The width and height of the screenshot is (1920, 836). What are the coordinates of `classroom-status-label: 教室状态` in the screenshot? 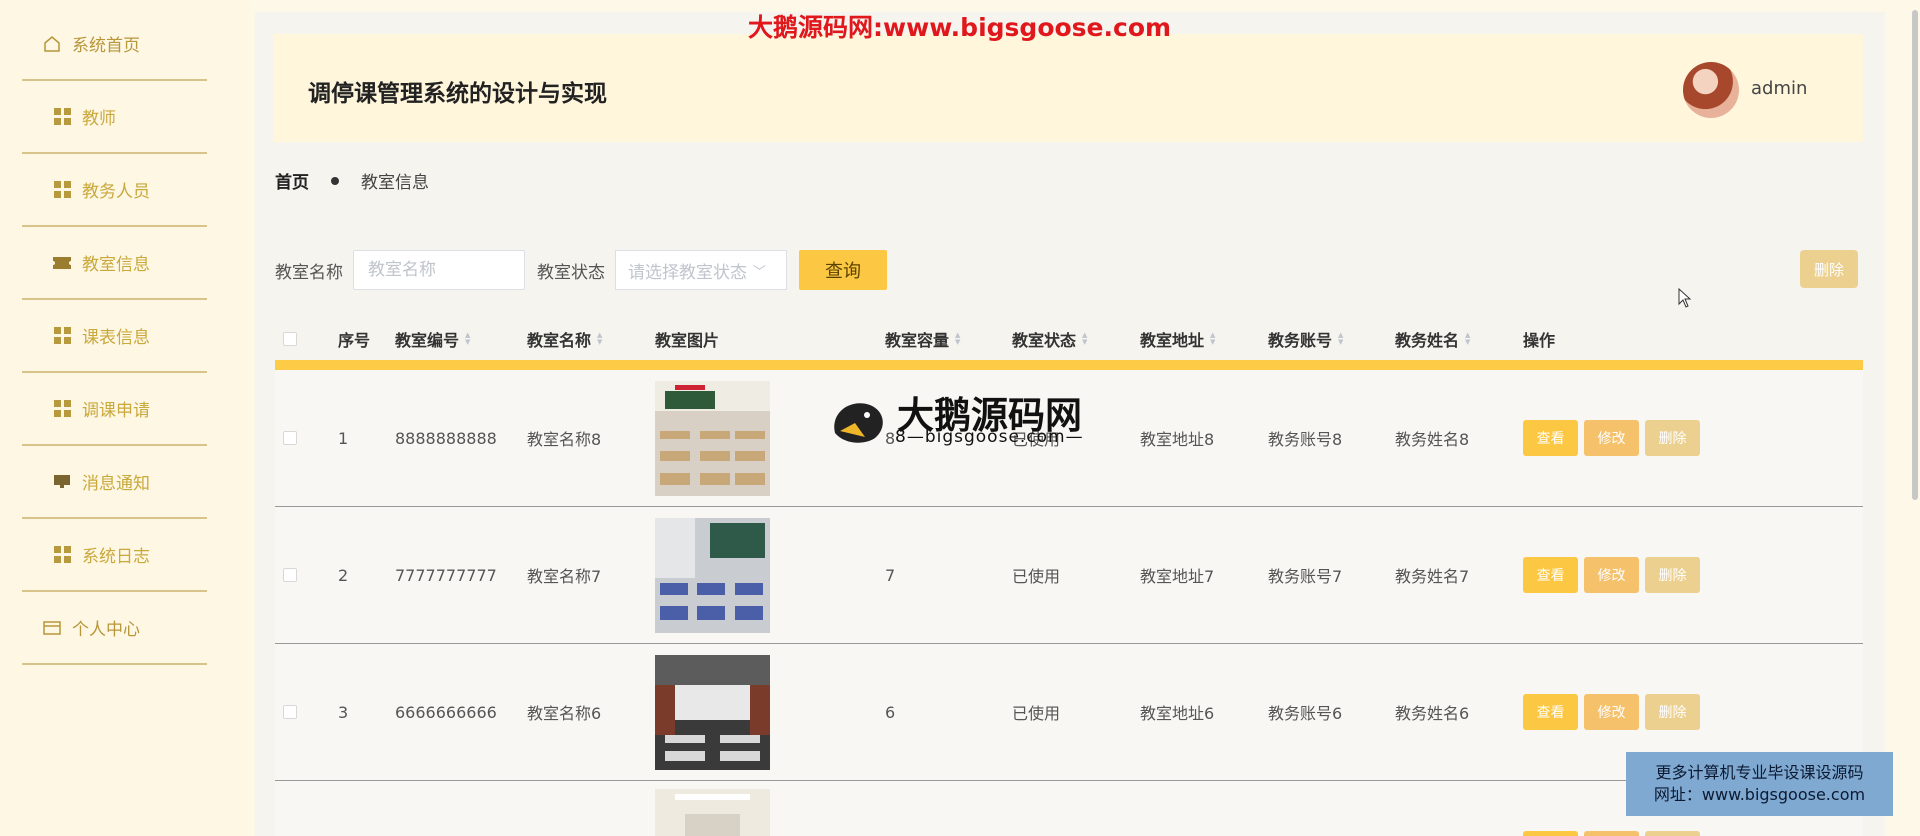 It's located at (571, 272).